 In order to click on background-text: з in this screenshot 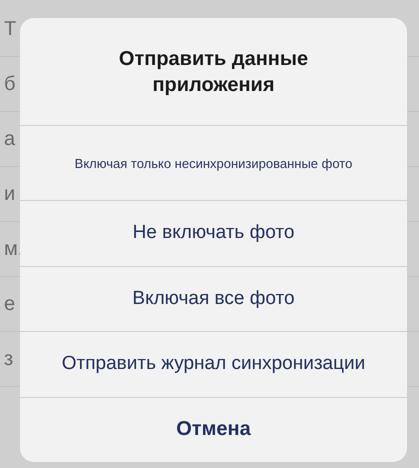, I will do `click(9, 359)`.